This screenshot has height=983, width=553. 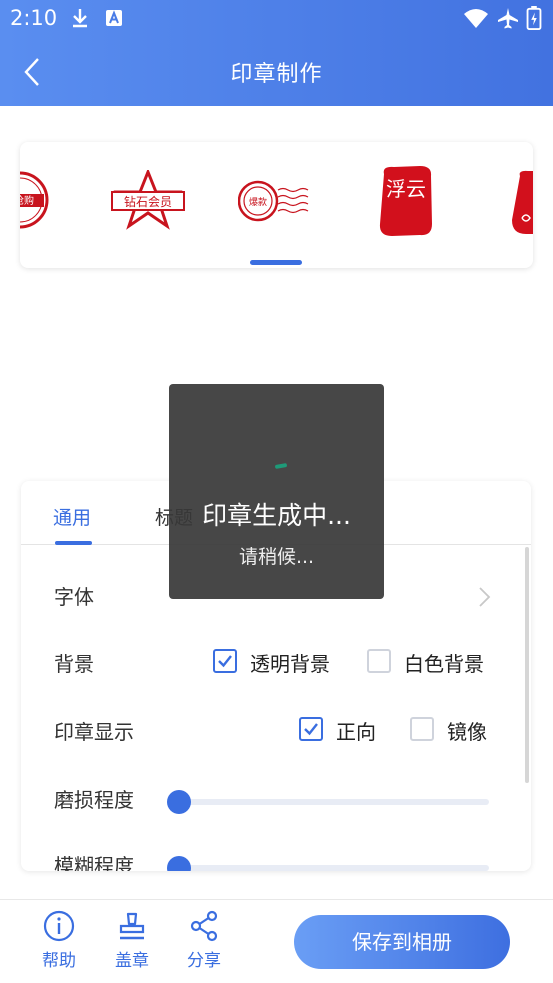 What do you see at coordinates (114, 18) in the screenshot?
I see `text-a-icon` at bounding box center [114, 18].